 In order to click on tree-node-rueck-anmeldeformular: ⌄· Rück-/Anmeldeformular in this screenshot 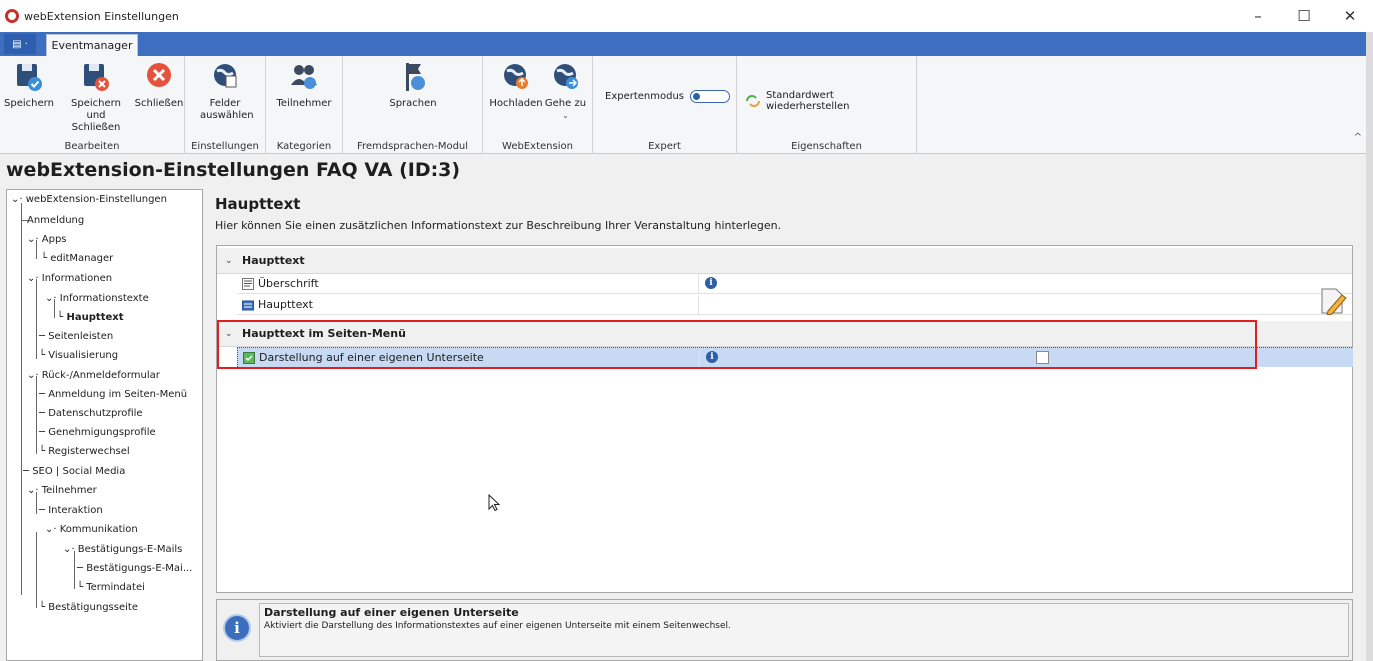, I will do `click(93, 375)`.